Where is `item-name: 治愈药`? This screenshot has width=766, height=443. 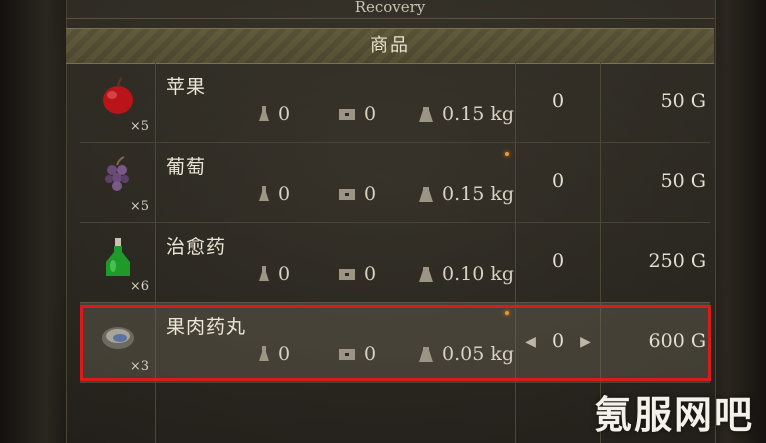
item-name: 治愈药 is located at coordinates (196, 247).